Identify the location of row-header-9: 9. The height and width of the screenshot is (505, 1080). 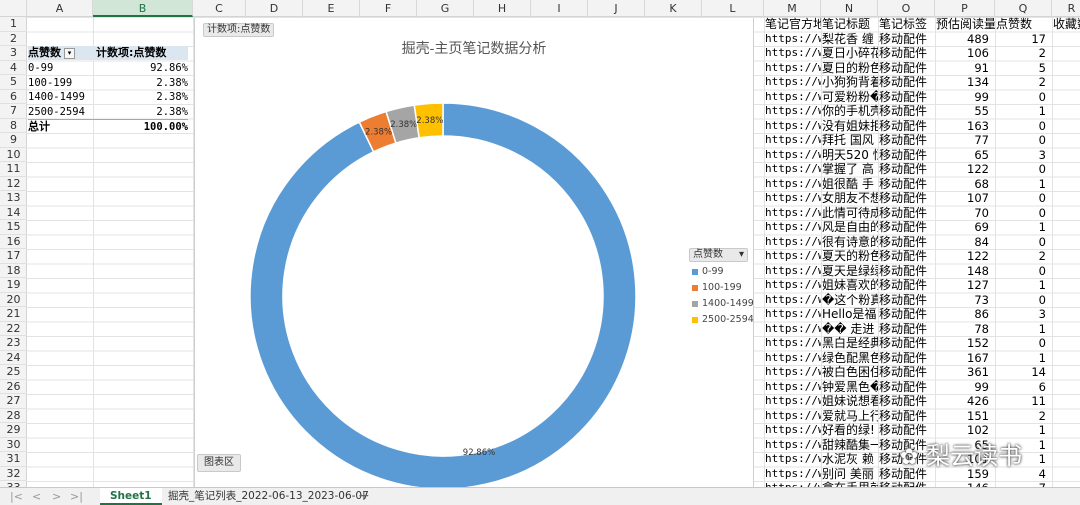
(13, 140).